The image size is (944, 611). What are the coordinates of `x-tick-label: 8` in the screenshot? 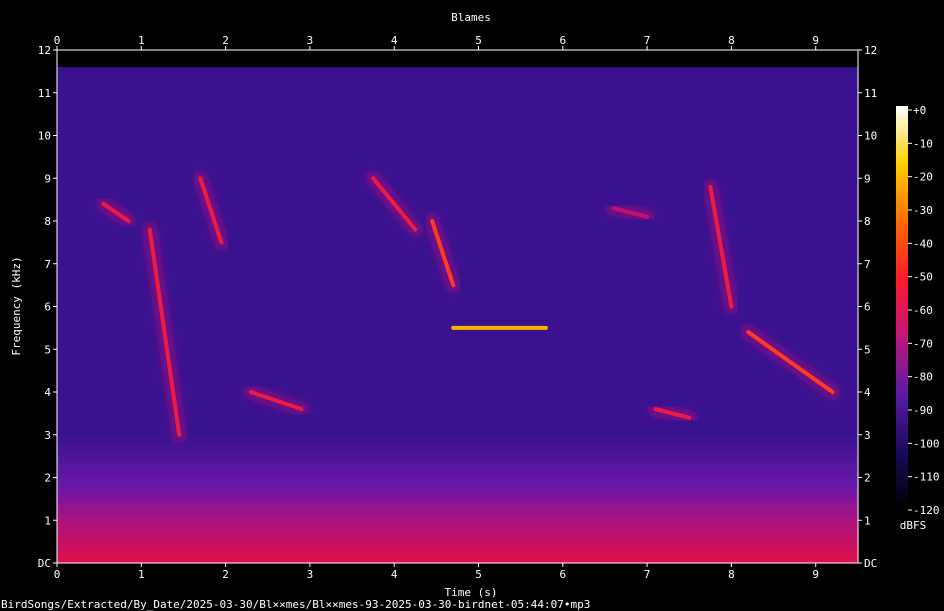 It's located at (731, 574).